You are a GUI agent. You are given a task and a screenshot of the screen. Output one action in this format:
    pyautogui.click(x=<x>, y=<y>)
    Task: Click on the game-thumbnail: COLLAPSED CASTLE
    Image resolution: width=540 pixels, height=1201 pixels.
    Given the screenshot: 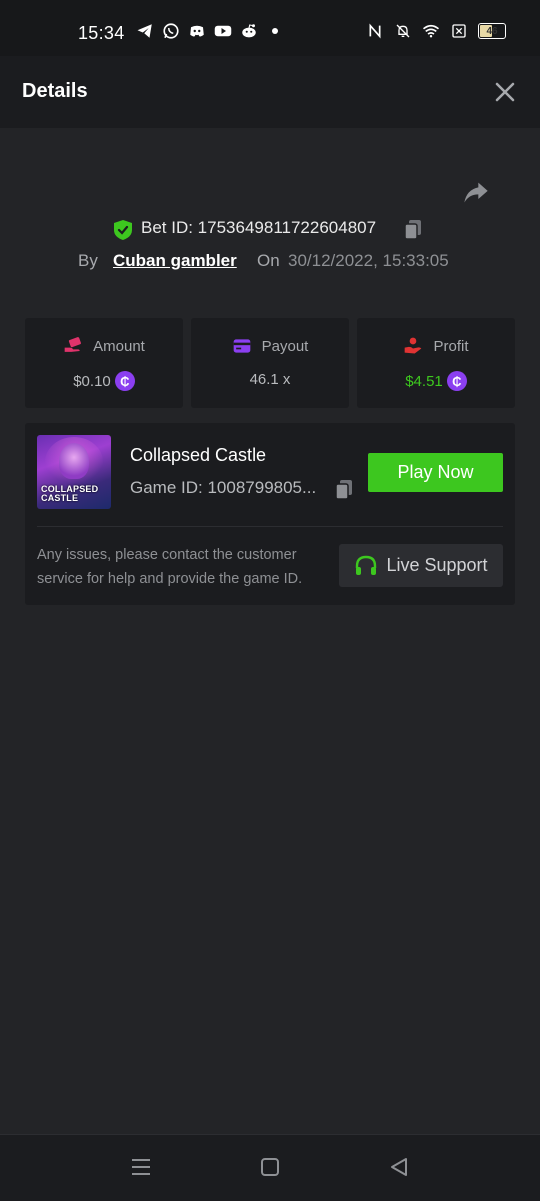 What is the action you would take?
    pyautogui.click(x=74, y=472)
    